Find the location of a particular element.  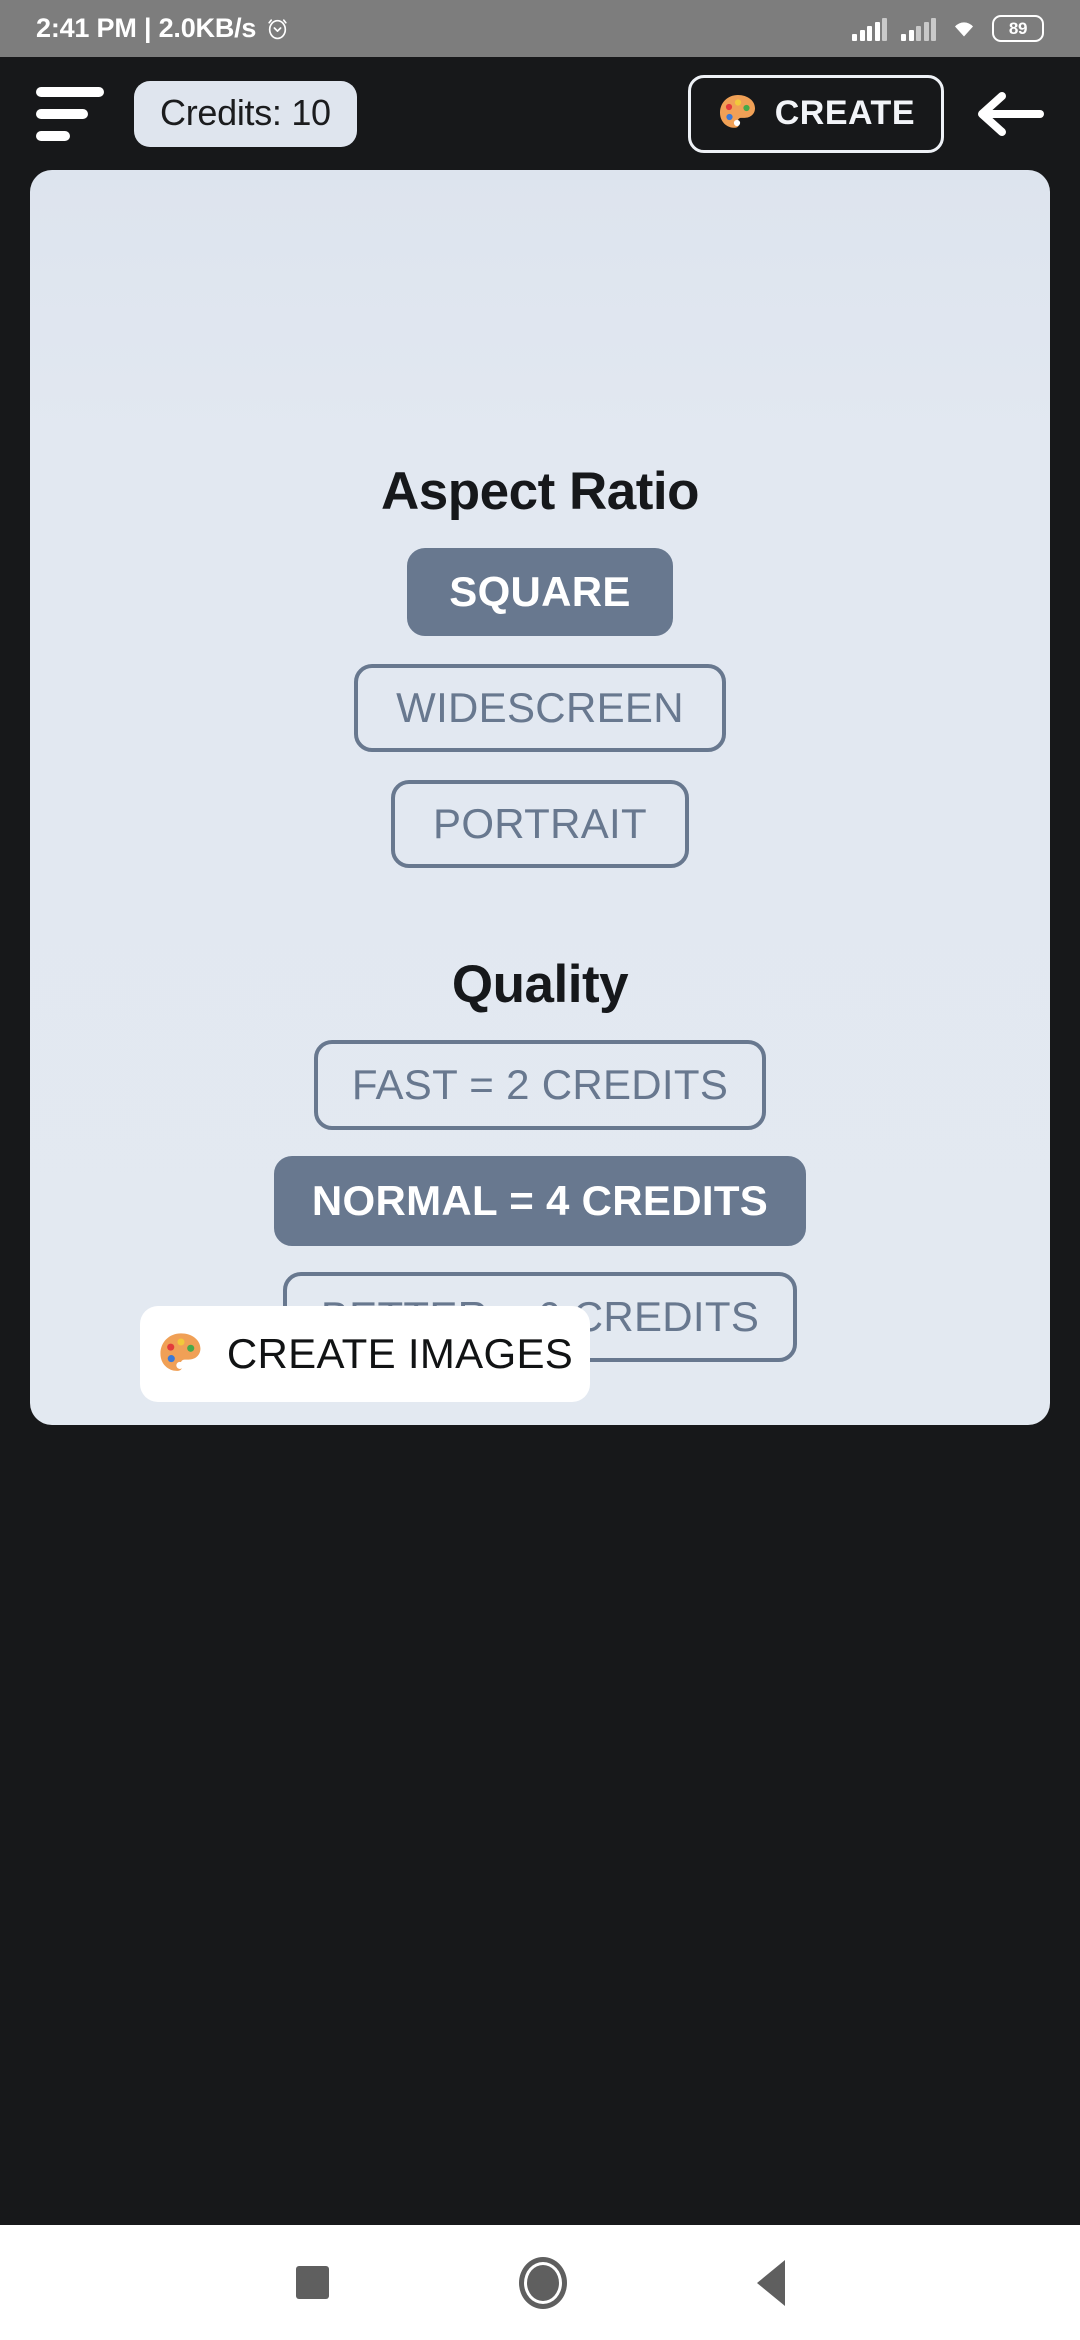

quality-option-normal: NORMAL = 4 CREDITS is located at coordinates (540, 1201).